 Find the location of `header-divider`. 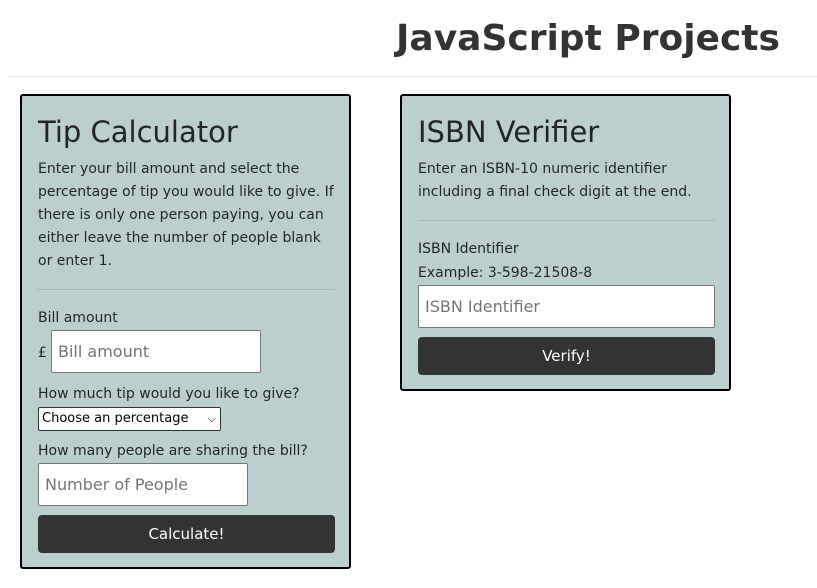

header-divider is located at coordinates (413, 76).